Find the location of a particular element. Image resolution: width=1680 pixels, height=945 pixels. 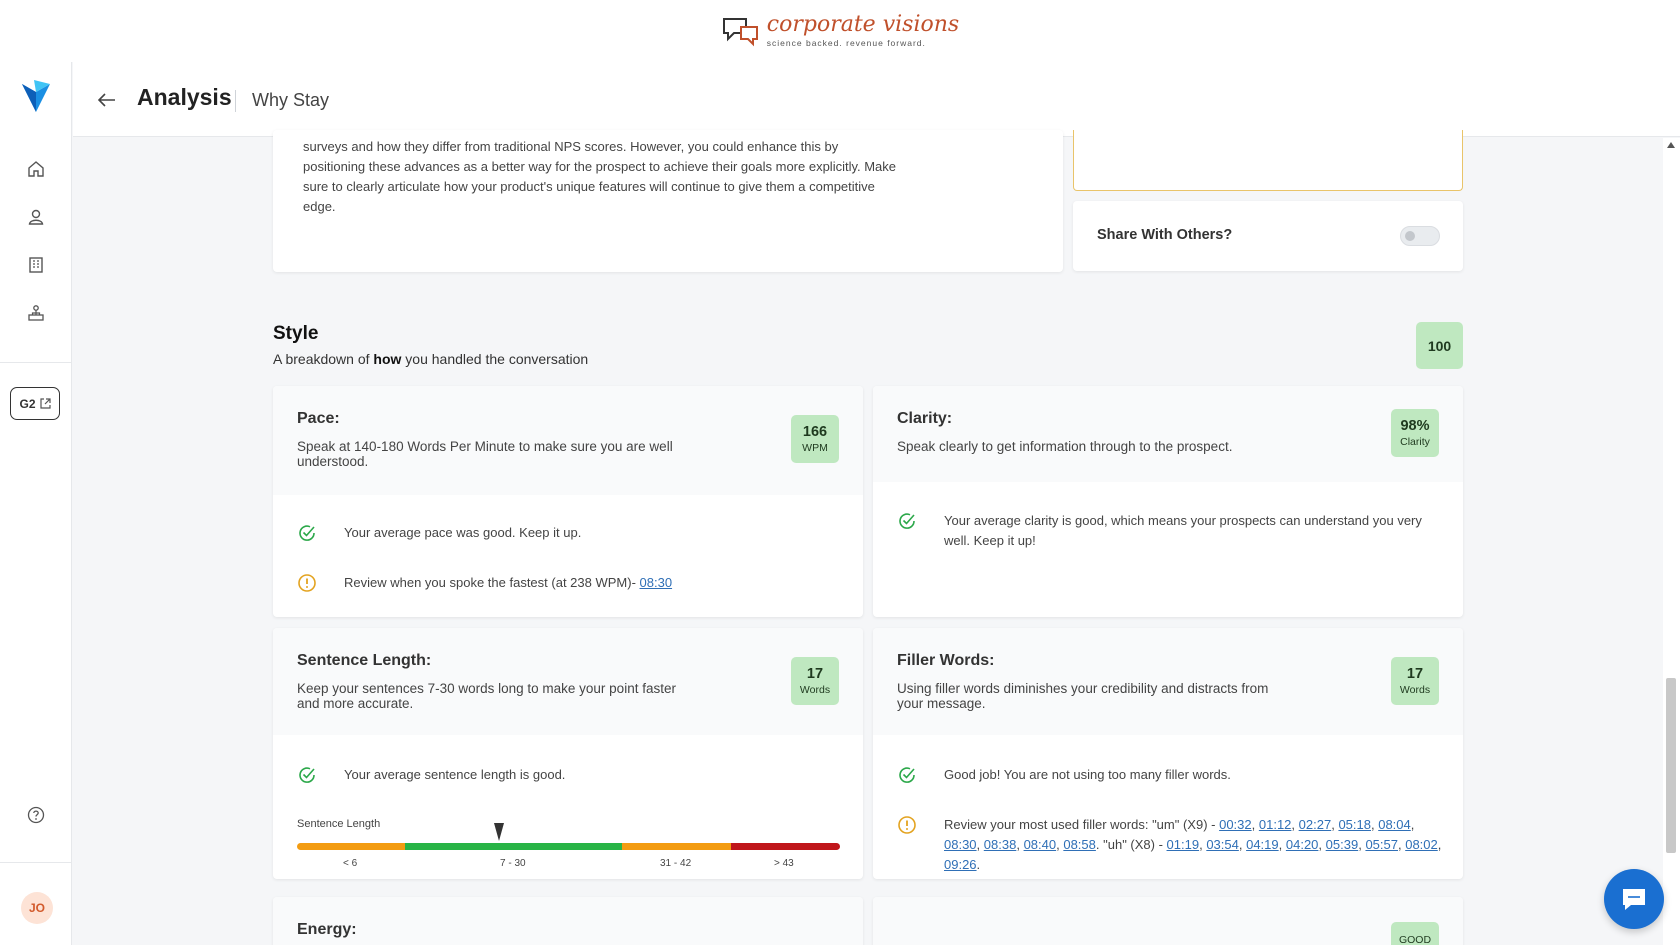

chat-icon is located at coordinates (1634, 899).